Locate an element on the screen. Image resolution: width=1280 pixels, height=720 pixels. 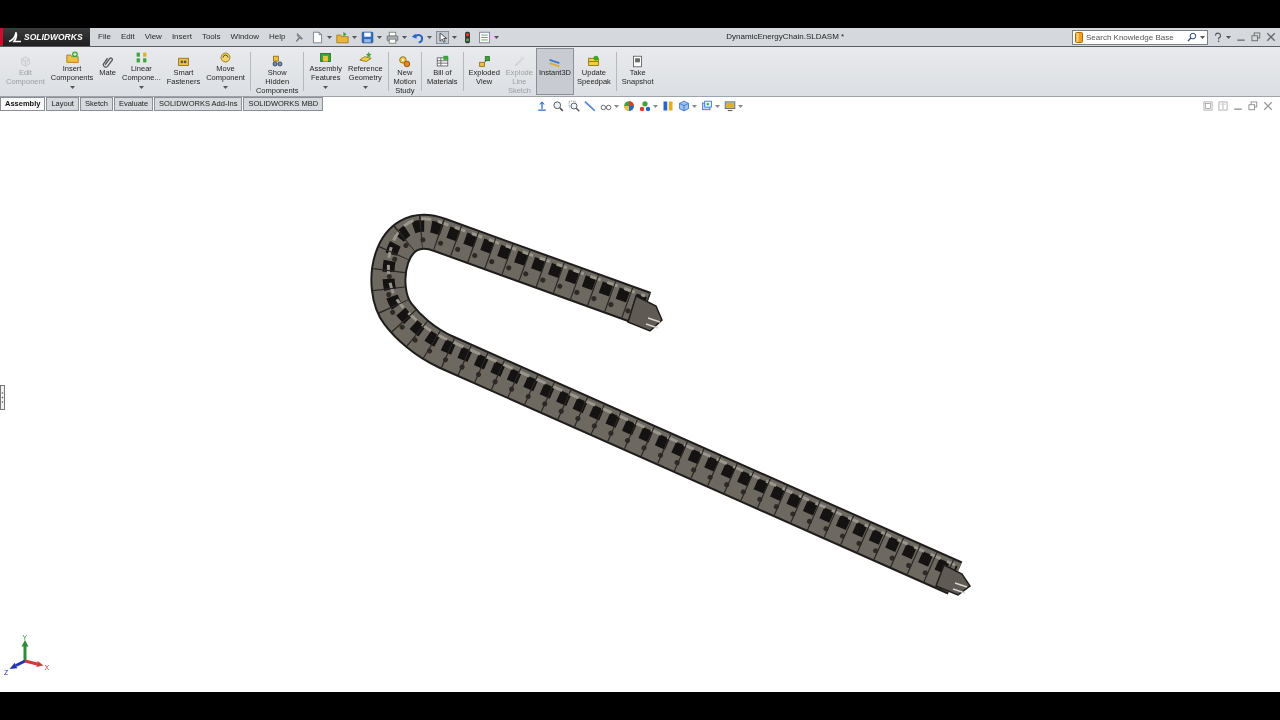
grid-pattern-icon is located at coordinates (141, 57).